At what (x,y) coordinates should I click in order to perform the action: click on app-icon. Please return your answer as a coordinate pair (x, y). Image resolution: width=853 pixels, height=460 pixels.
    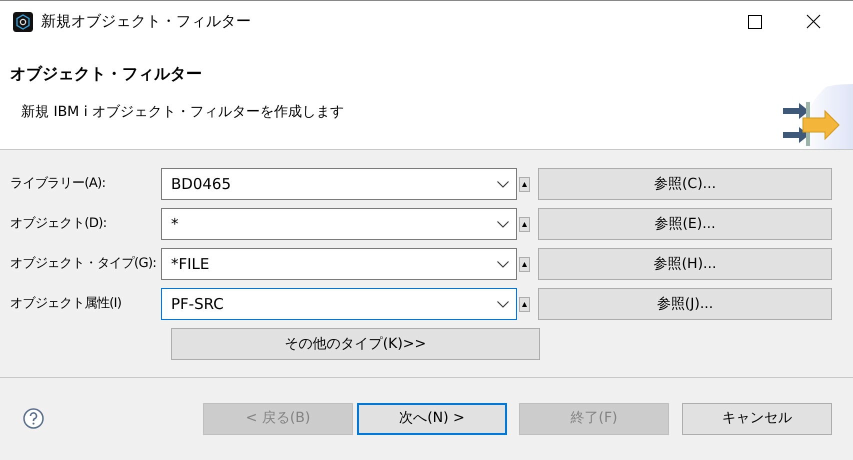
    Looking at the image, I should click on (23, 22).